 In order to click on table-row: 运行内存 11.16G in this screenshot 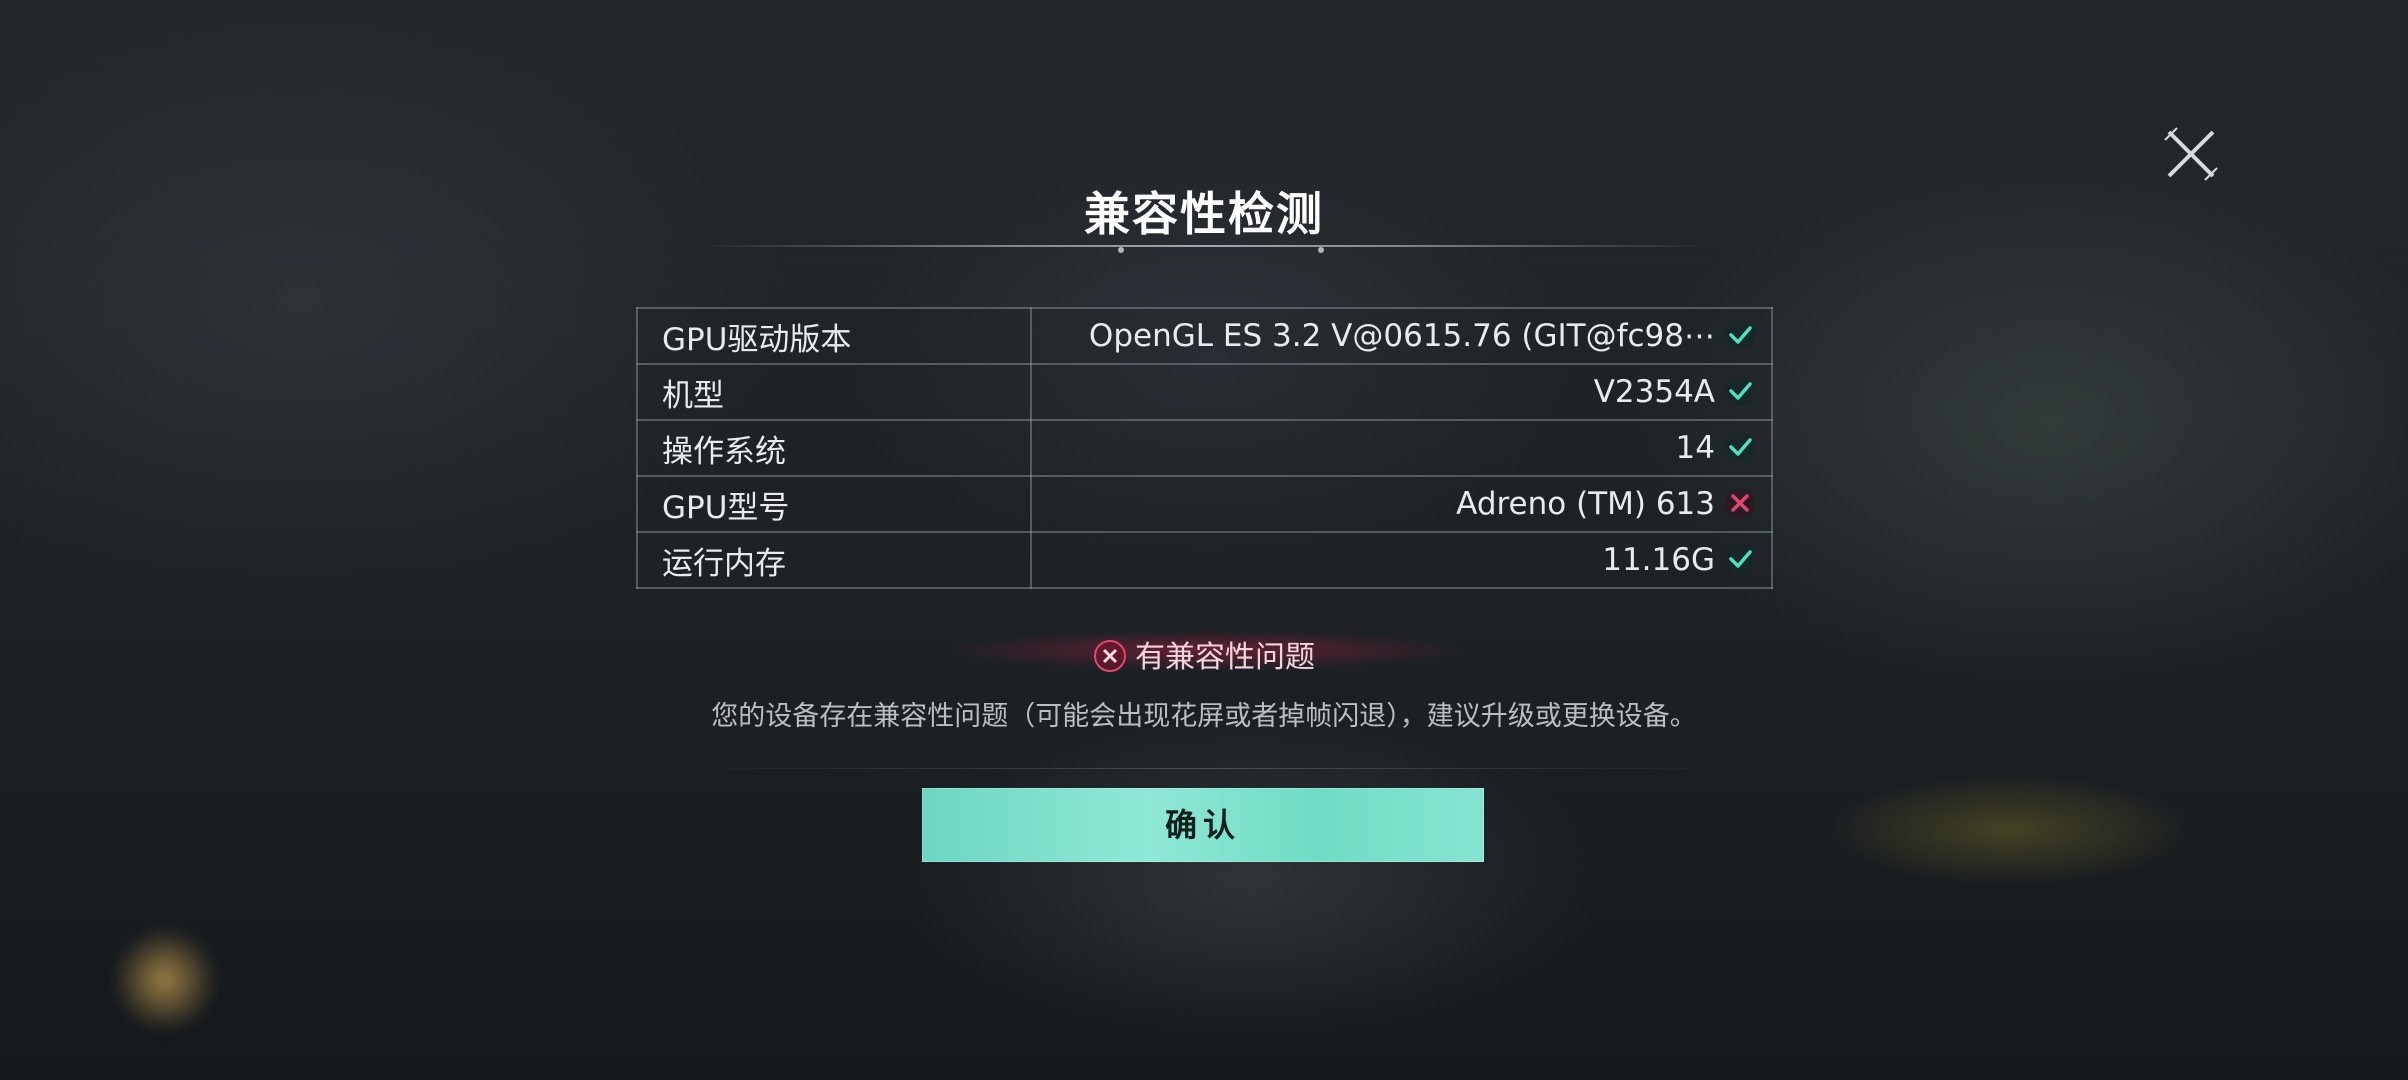, I will do `click(1204, 560)`.